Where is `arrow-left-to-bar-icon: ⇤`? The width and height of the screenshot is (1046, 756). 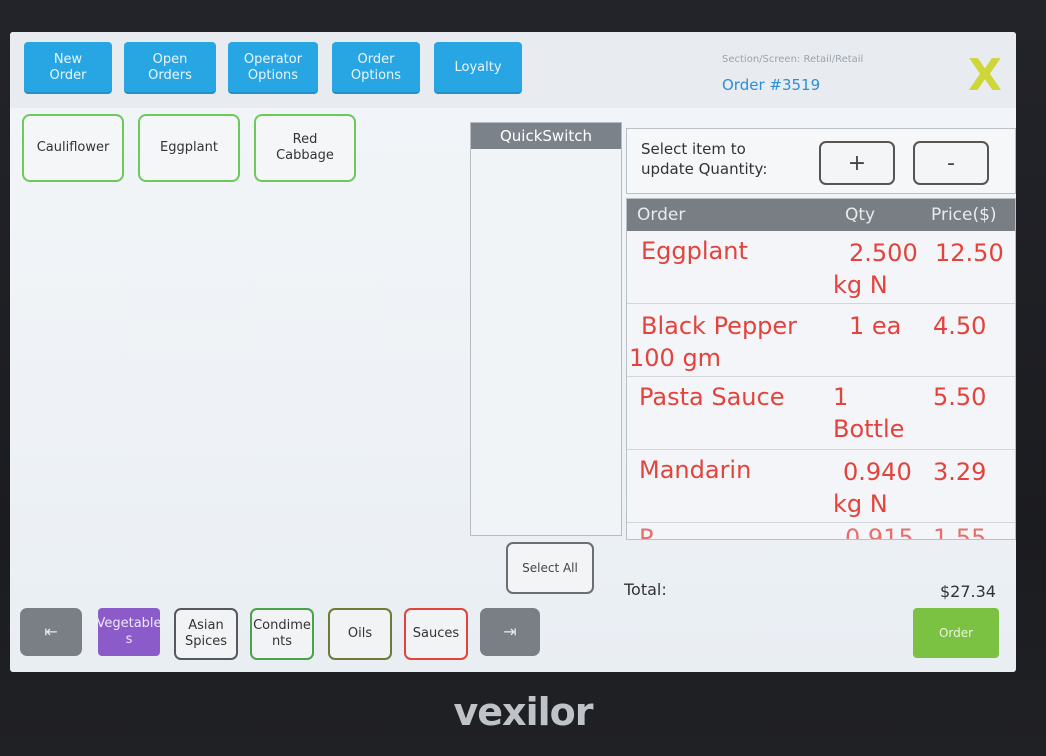
arrow-left-to-bar-icon: ⇤ is located at coordinates (51, 631).